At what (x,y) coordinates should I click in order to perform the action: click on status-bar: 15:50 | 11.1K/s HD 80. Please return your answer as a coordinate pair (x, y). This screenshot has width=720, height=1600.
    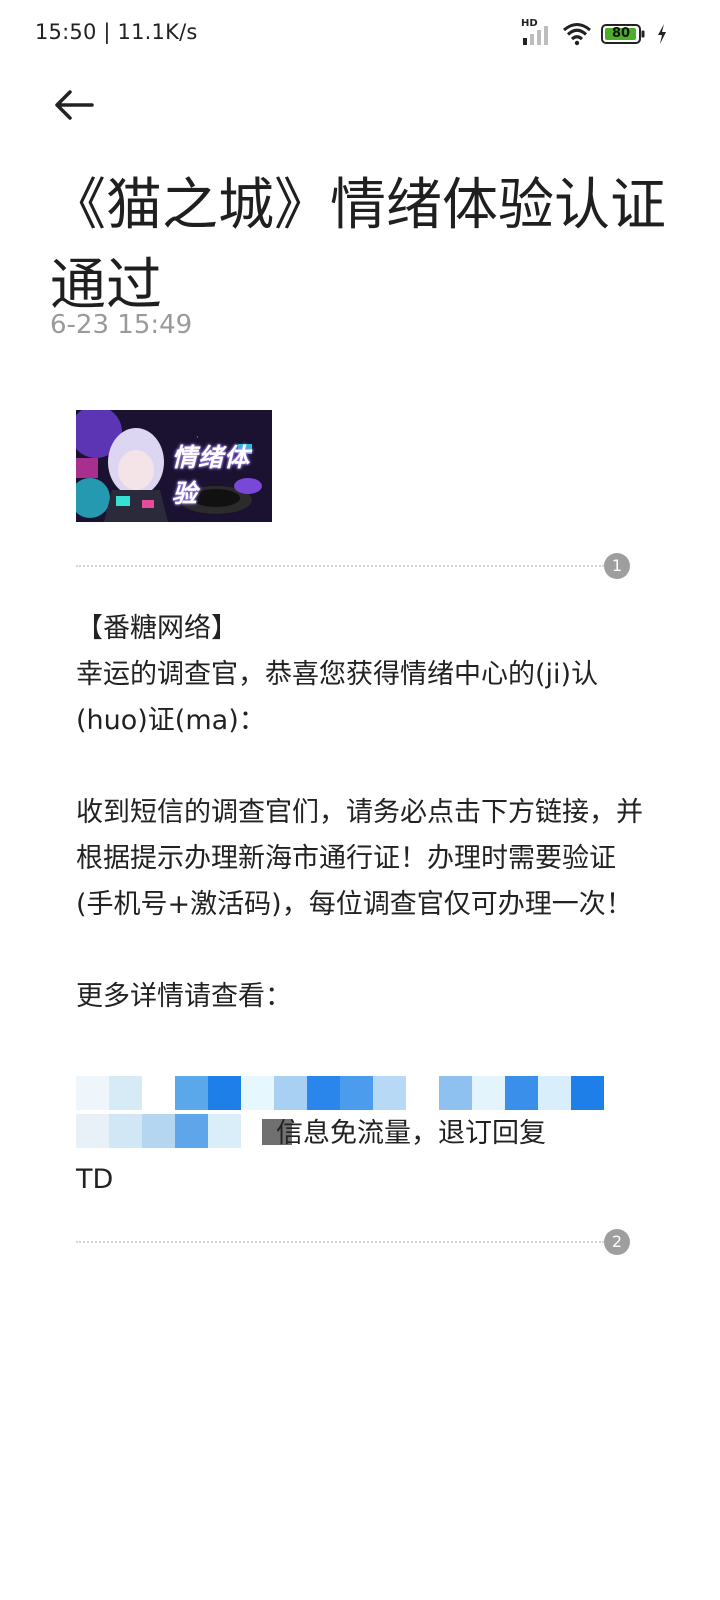
    Looking at the image, I should click on (360, 35).